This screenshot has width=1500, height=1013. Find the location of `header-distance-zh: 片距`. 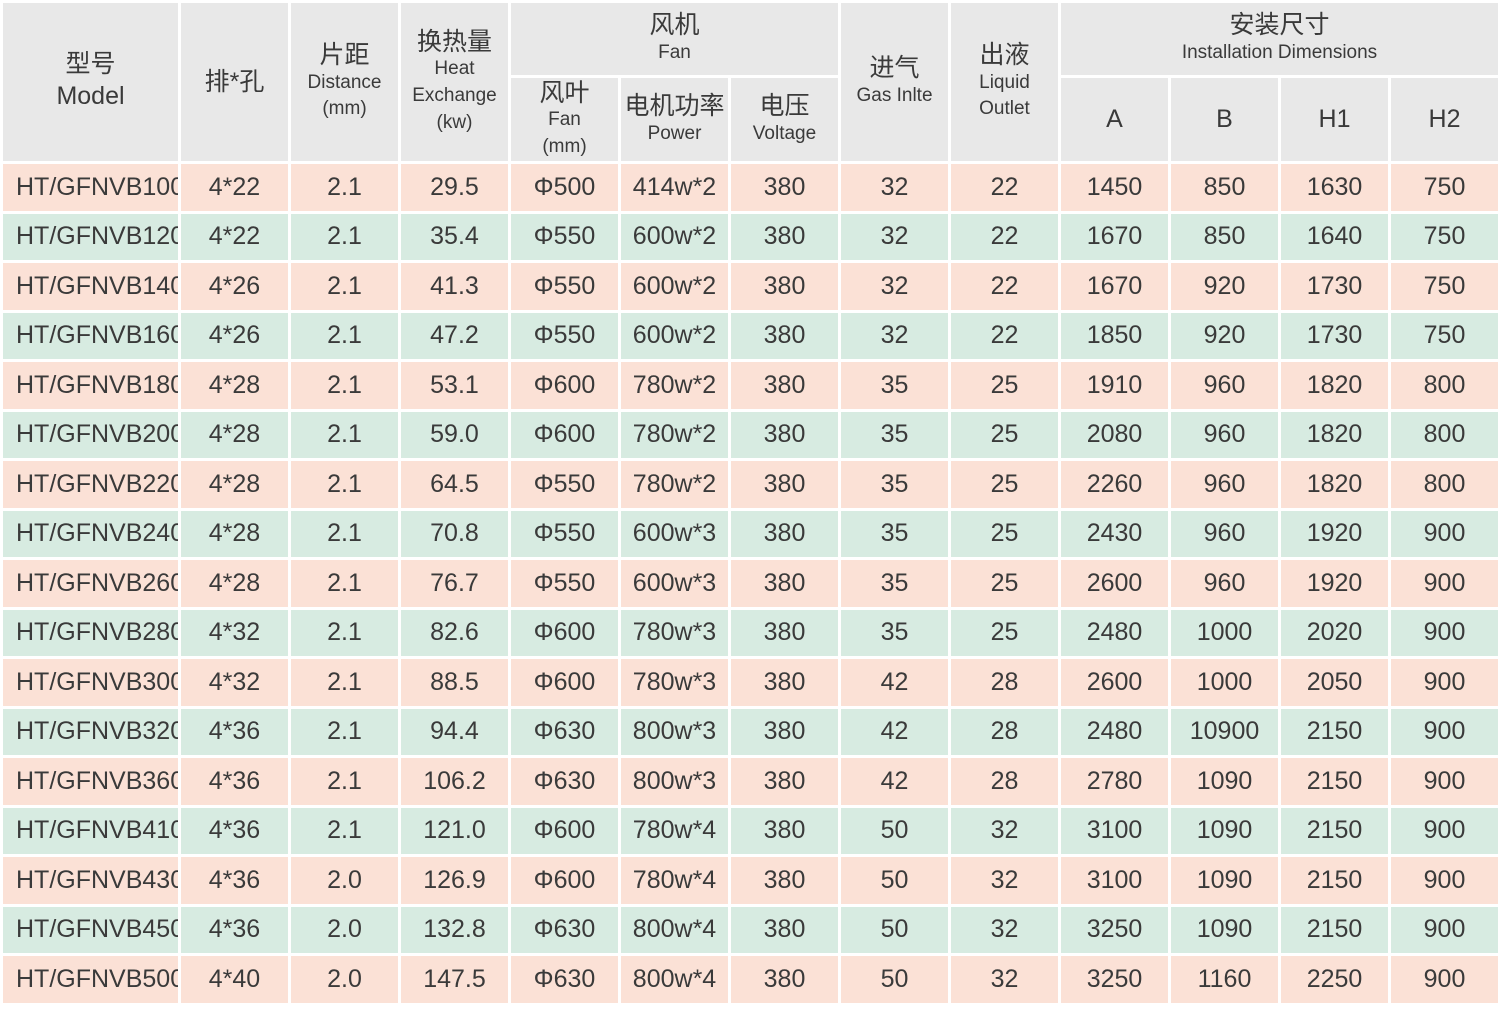

header-distance-zh: 片距 is located at coordinates (344, 55).